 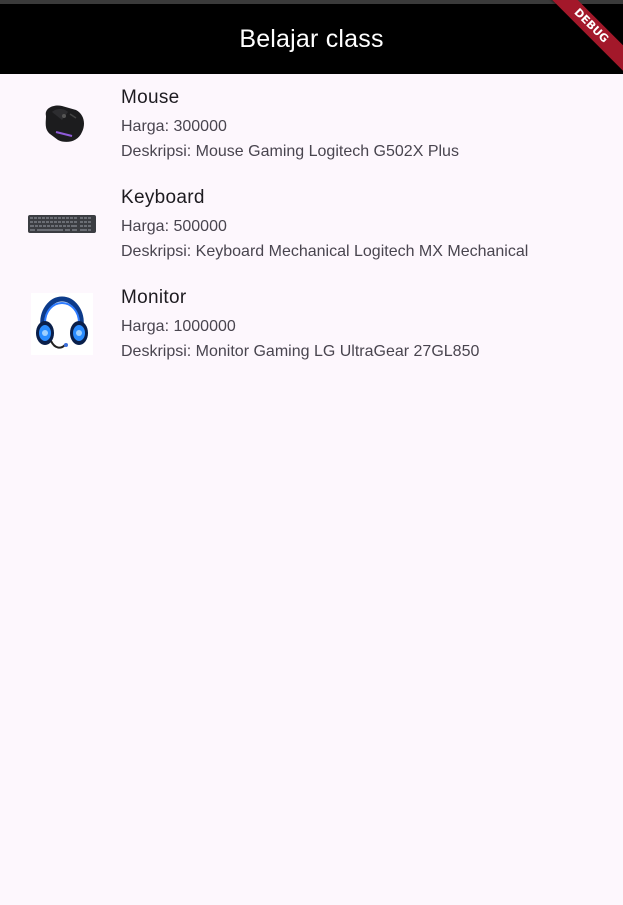 I want to click on app-bar-title: Belajar class, so click(x=311, y=38).